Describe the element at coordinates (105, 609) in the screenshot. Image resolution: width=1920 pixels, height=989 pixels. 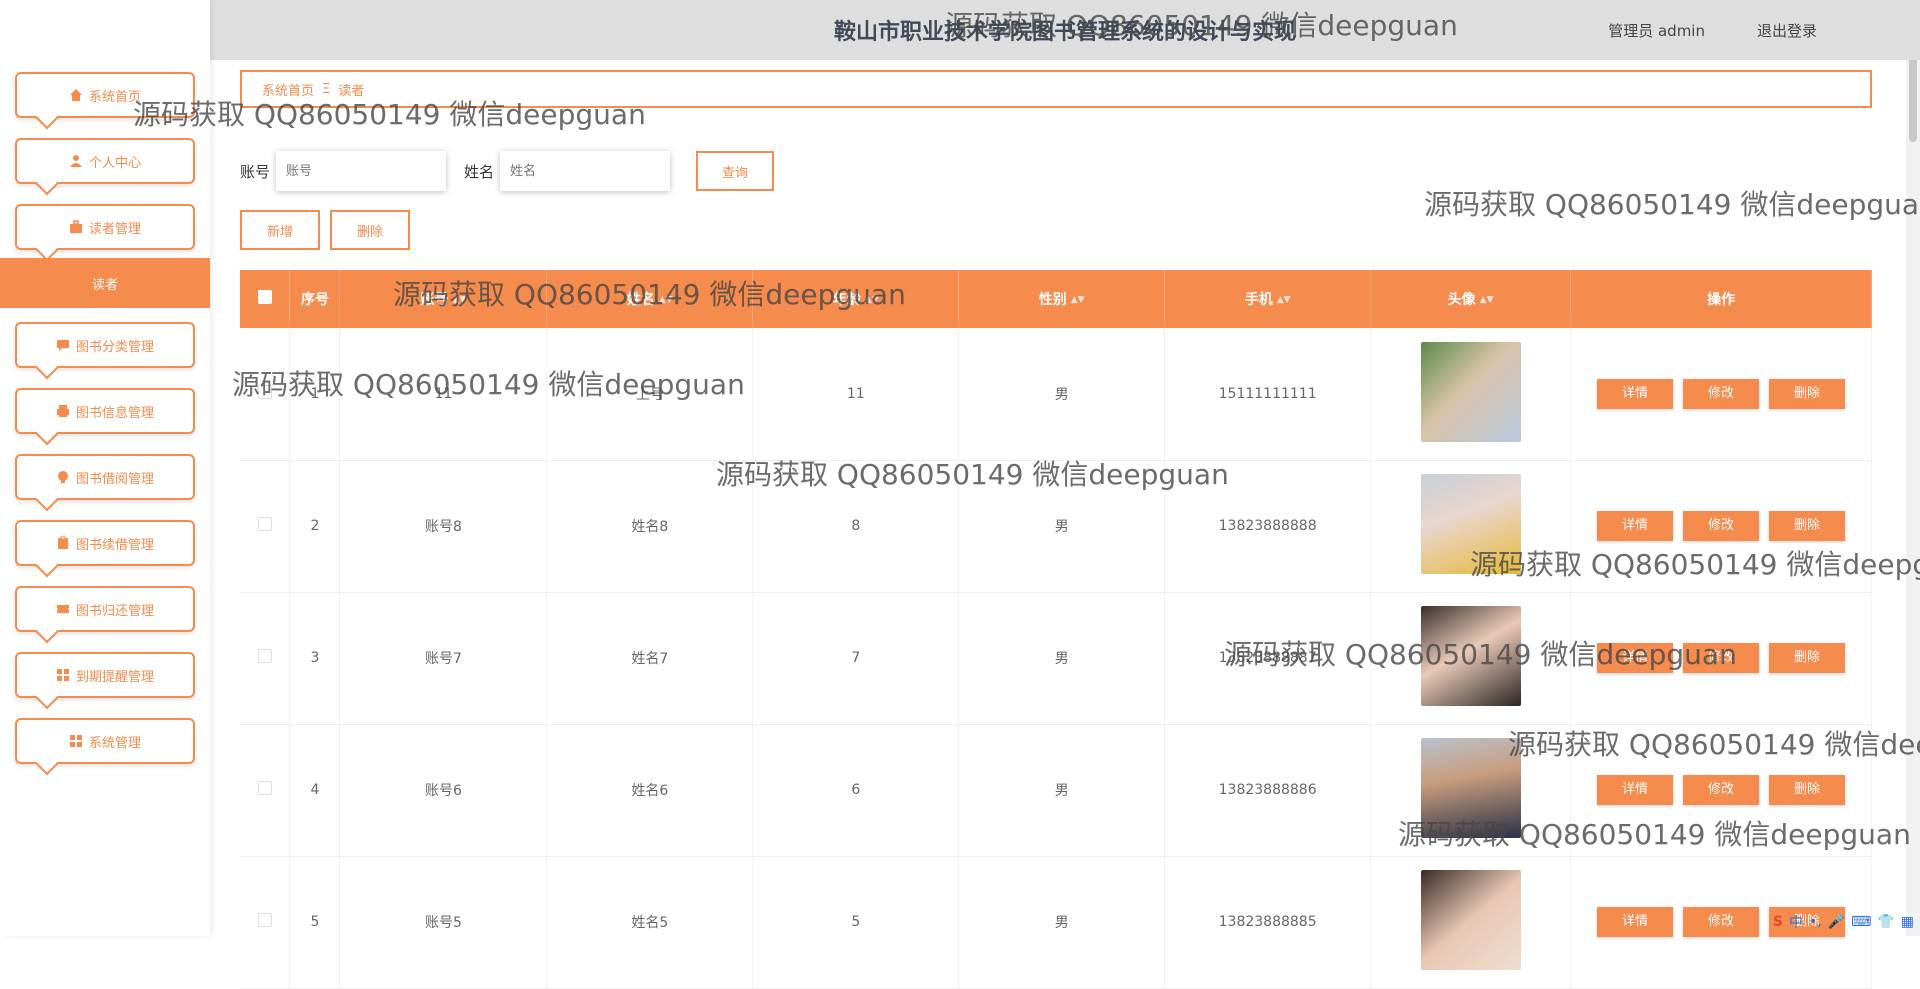
I see `sidebar-item-book-return: 图书归还管理` at that location.